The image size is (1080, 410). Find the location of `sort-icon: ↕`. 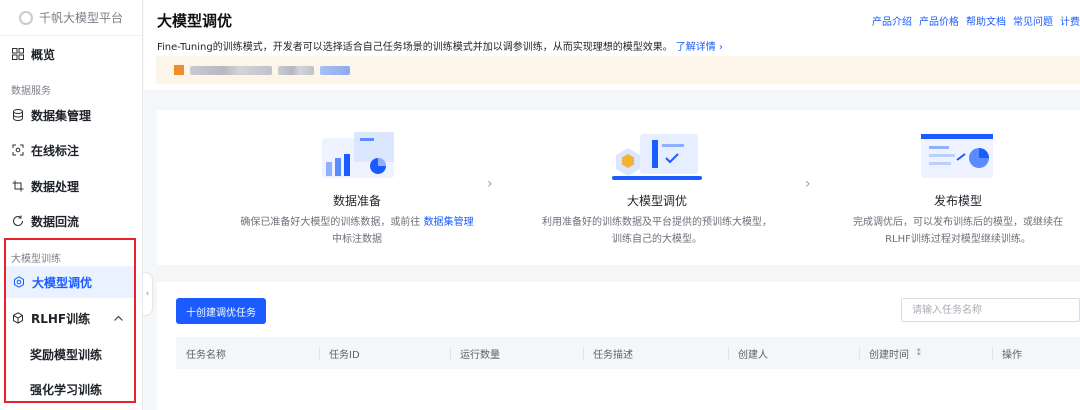

sort-icon: ↕ is located at coordinates (919, 353).